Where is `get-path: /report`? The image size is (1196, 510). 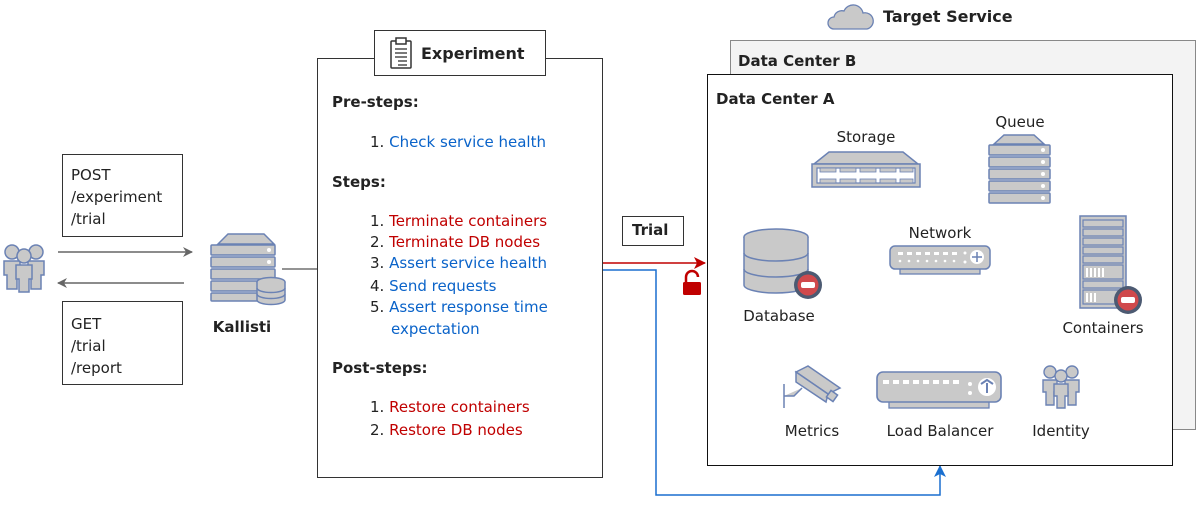 get-path: /report is located at coordinates (96, 368).